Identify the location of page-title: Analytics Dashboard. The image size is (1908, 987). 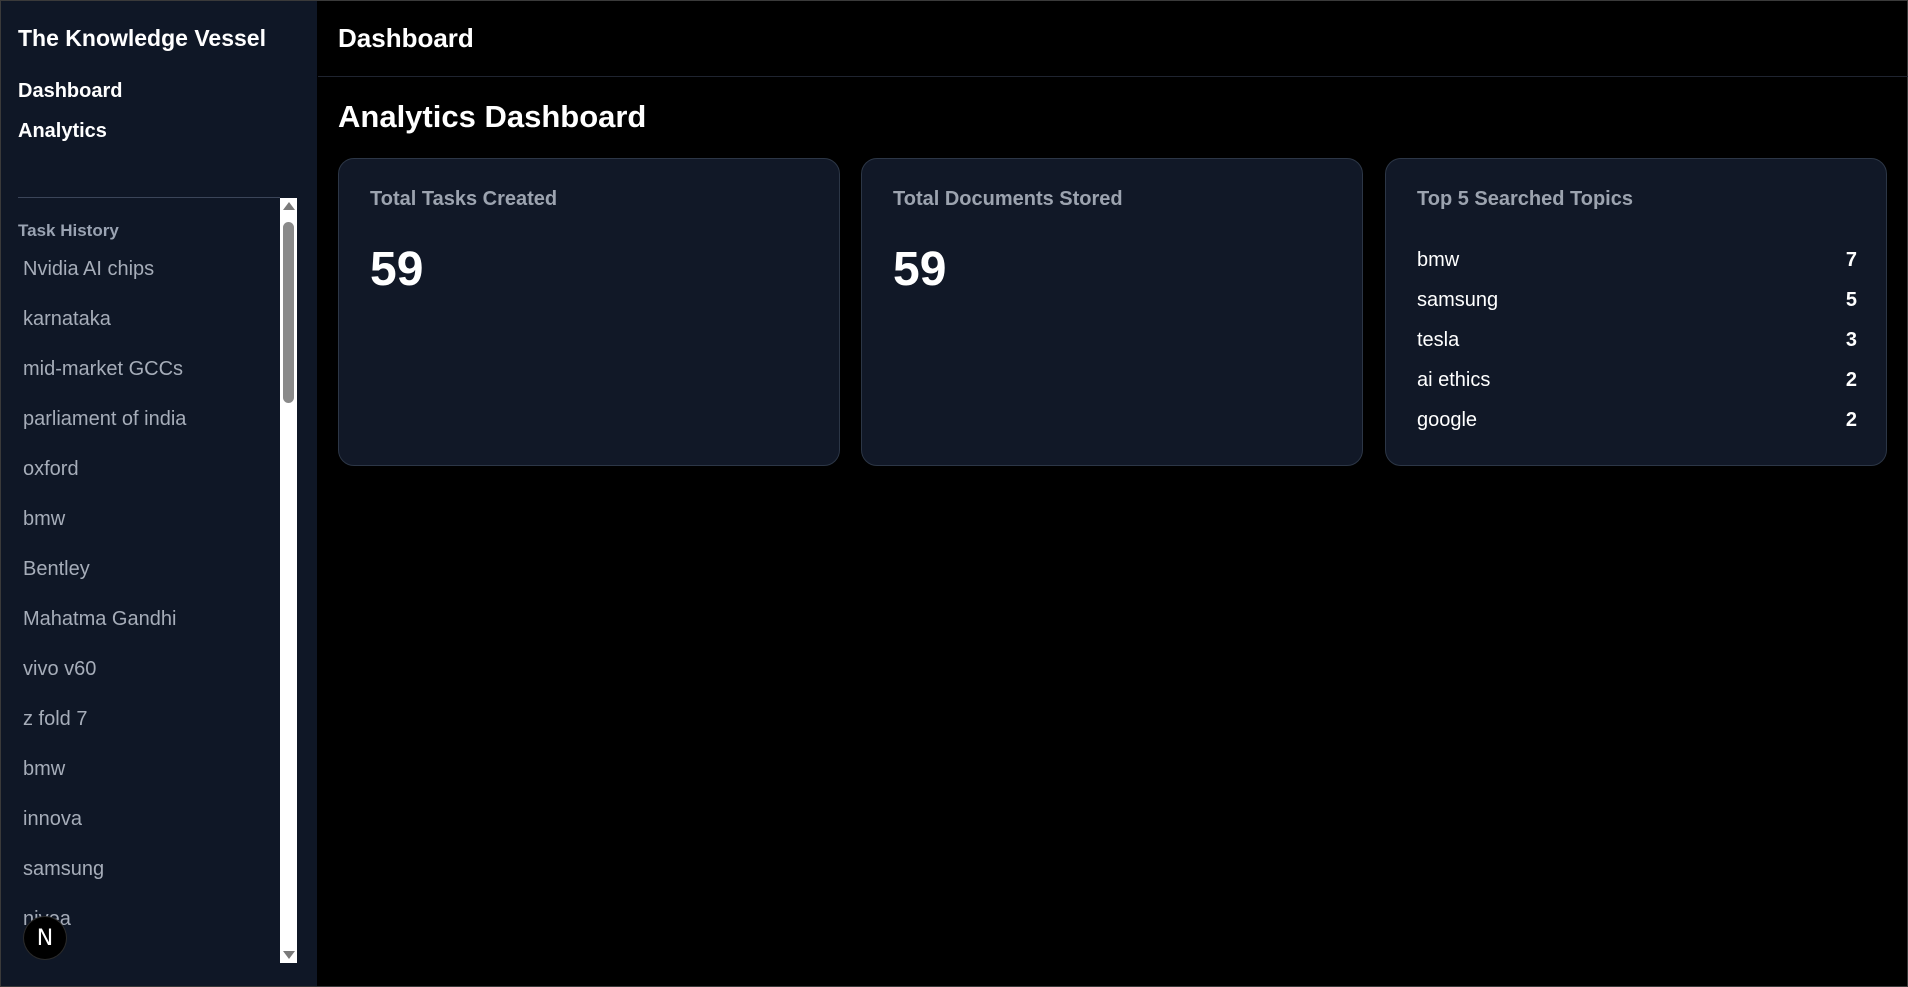
(492, 116).